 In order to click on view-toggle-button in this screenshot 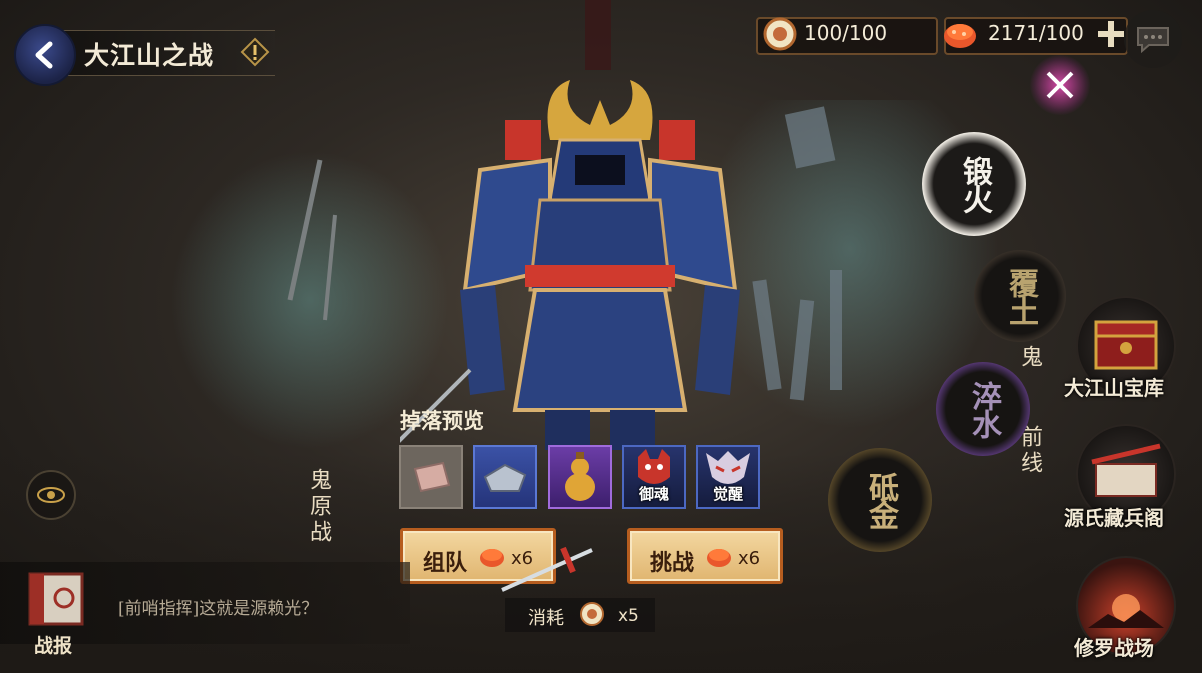, I will do `click(51, 495)`.